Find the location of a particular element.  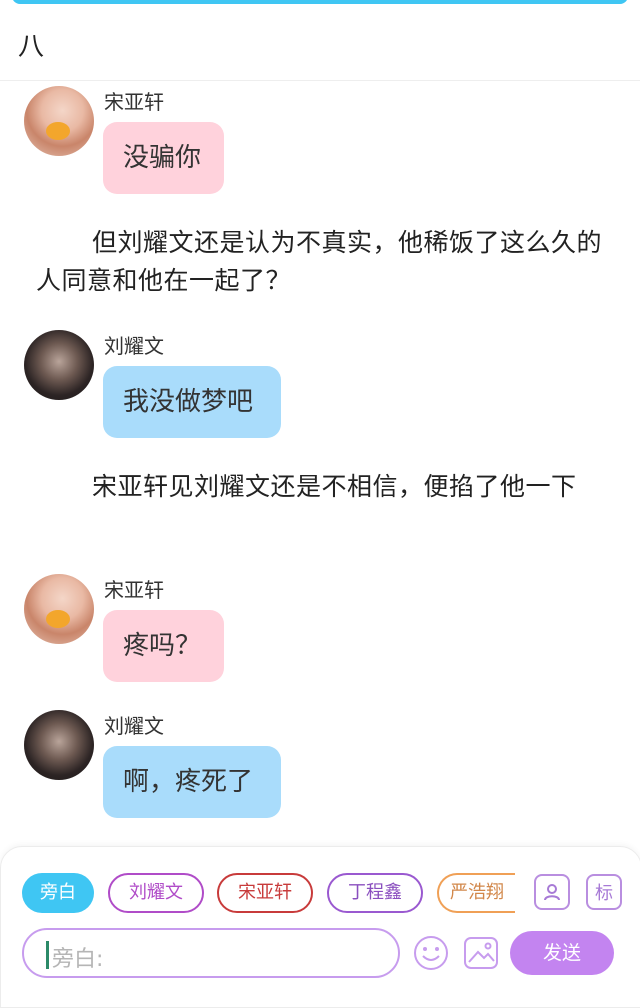

chapter-title: 八 is located at coordinates (31, 47).